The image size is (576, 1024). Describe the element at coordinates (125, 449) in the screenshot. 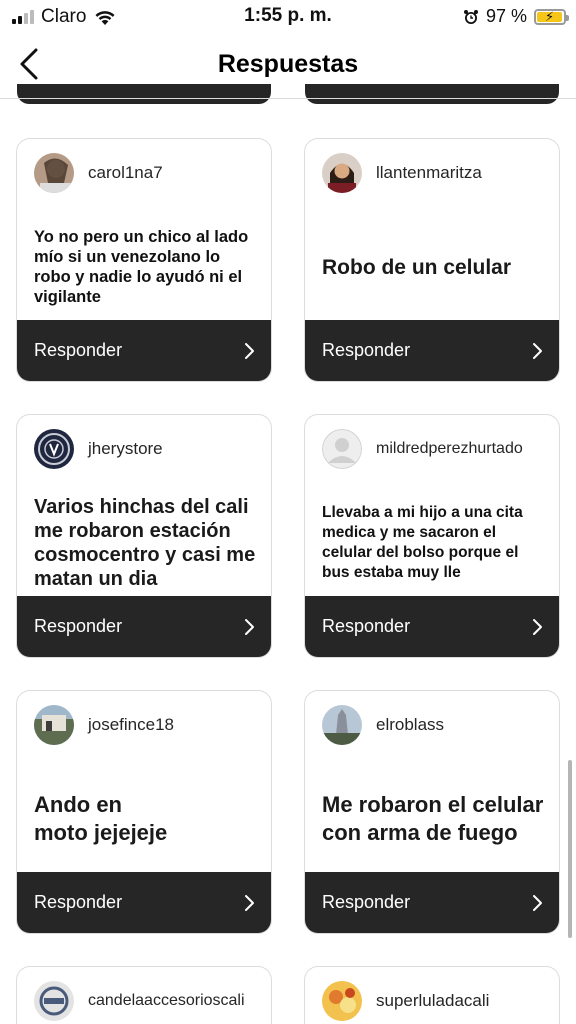

I see `username: jherystore` at that location.